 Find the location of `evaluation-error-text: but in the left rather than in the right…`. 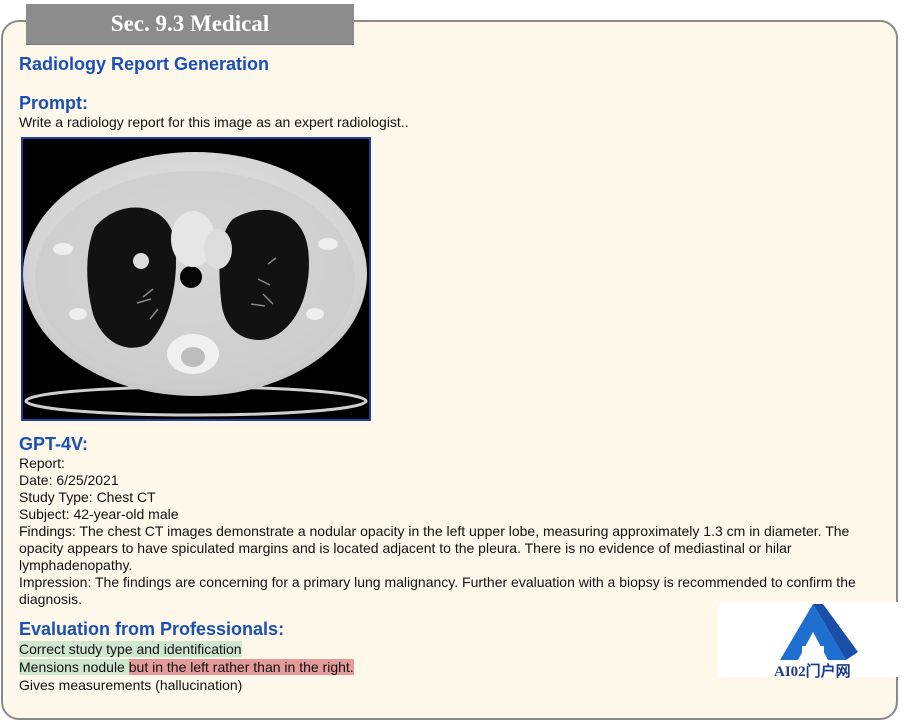

evaluation-error-text: but in the left rather than in the right… is located at coordinates (241, 667).